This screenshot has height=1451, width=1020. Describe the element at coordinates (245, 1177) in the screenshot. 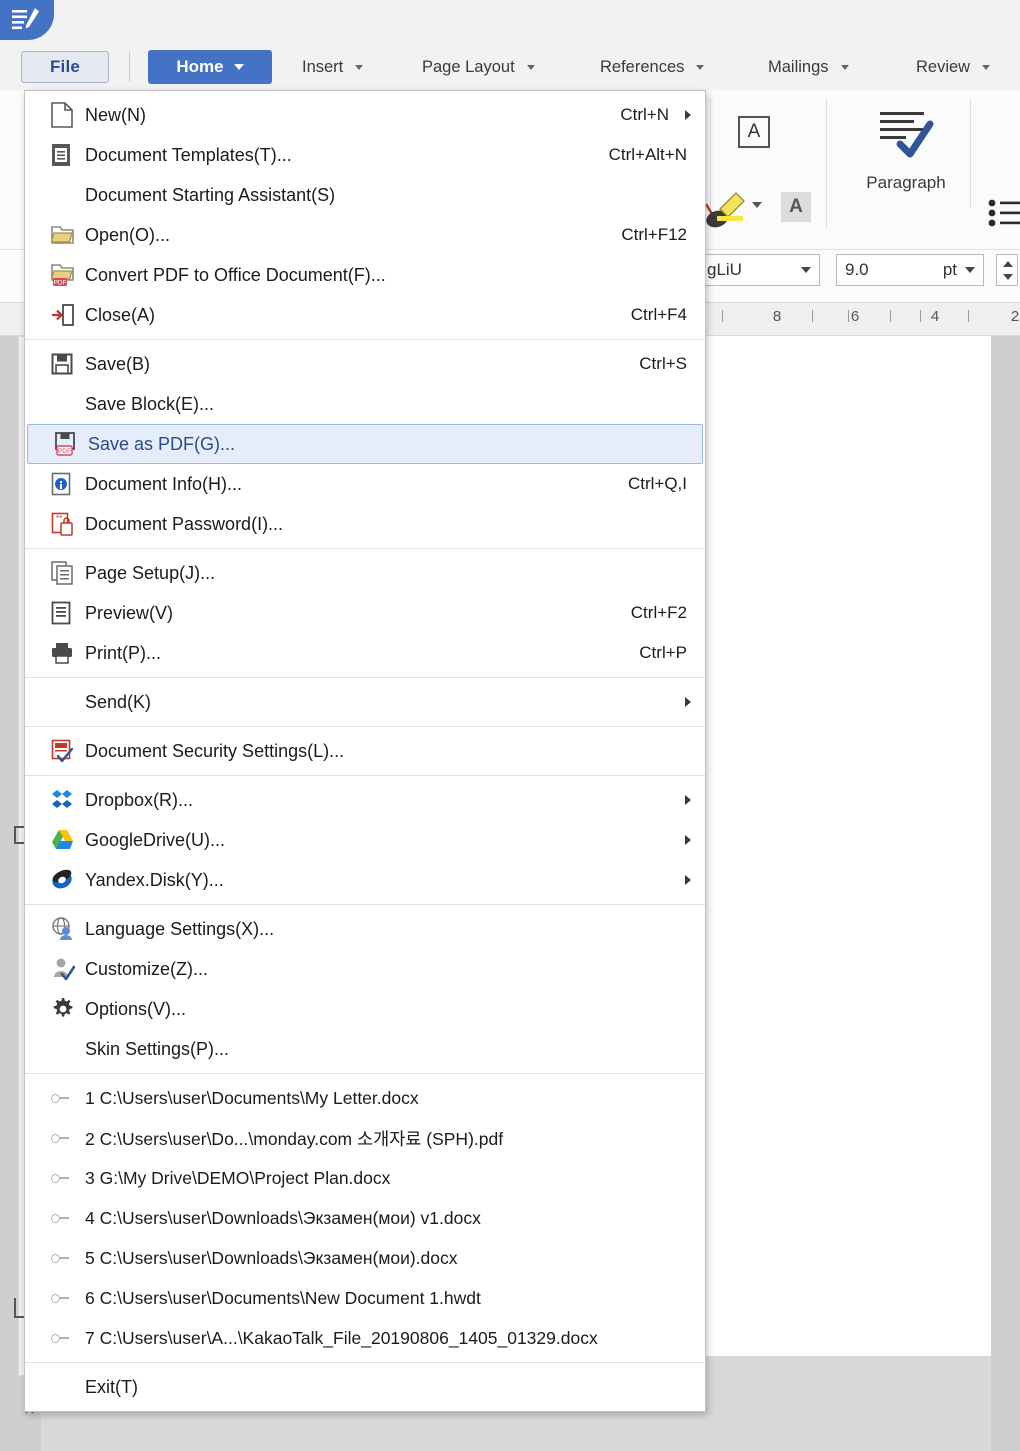

I see `recent-file-path: G:\My Drive\DEMO\Project Plan.docx` at that location.